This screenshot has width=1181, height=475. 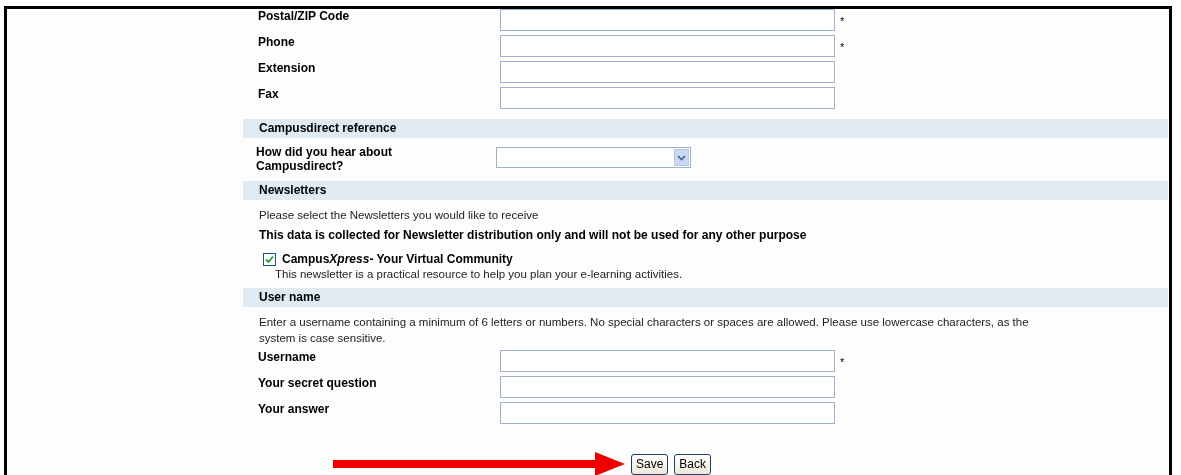 What do you see at coordinates (324, 159) in the screenshot?
I see `field-label: How did you hear about Campusdirect?` at bounding box center [324, 159].